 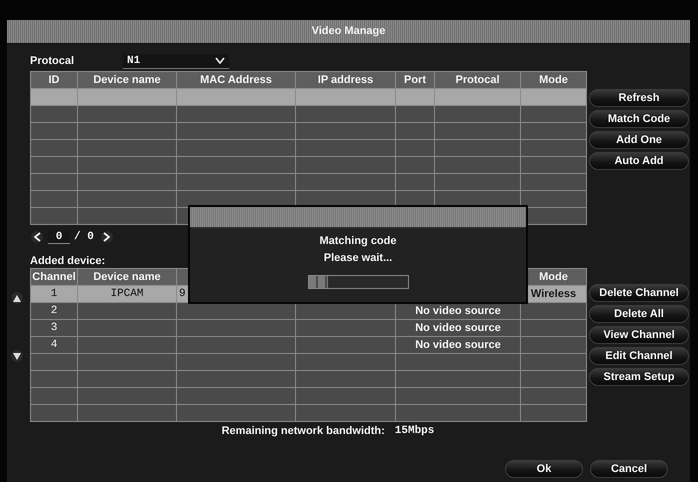 I want to click on dialog-button: Cancel, so click(x=629, y=469).